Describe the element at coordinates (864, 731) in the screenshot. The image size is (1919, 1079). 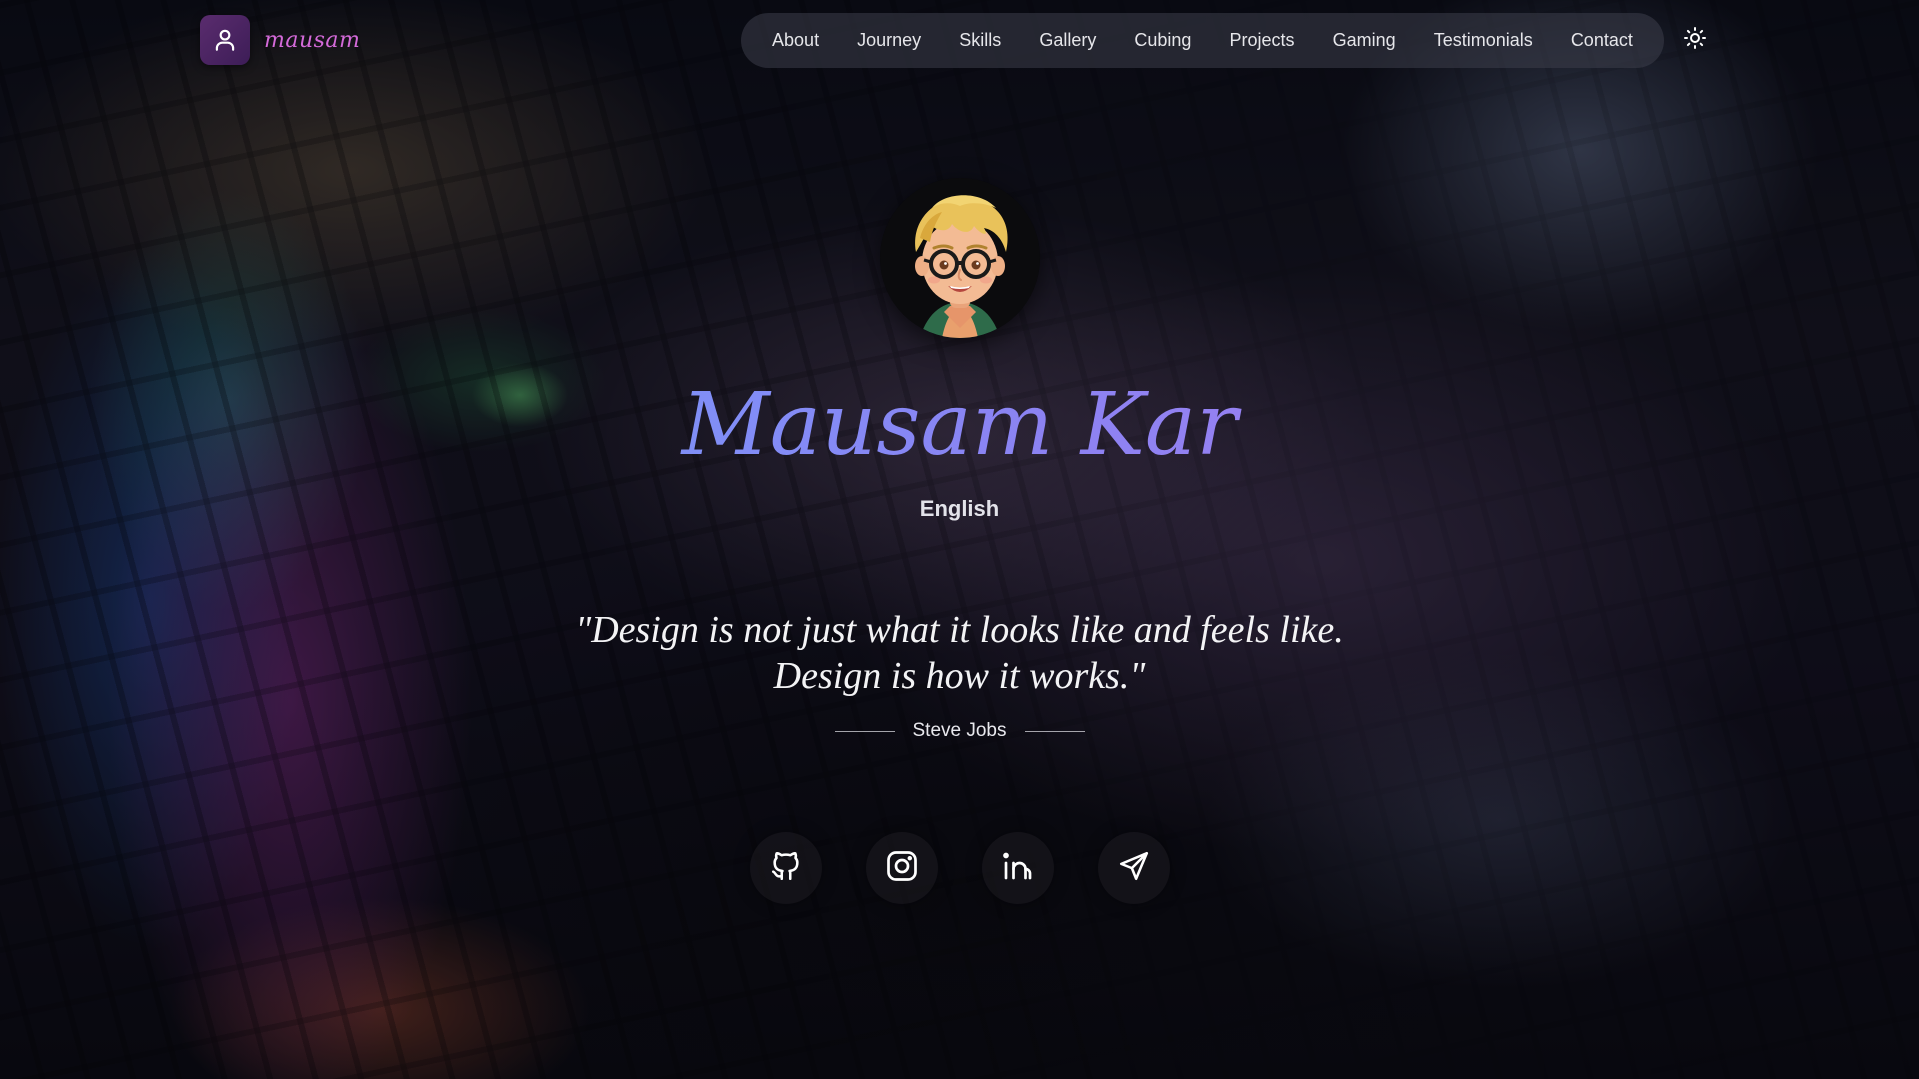
I see `divider-left` at that location.